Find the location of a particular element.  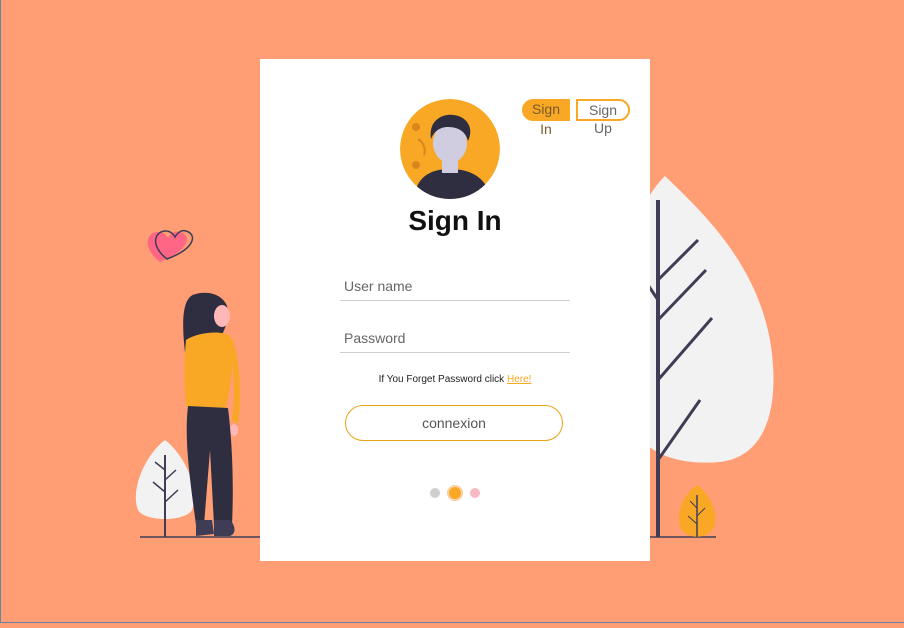

pager-dot-2-active is located at coordinates (455, 492).